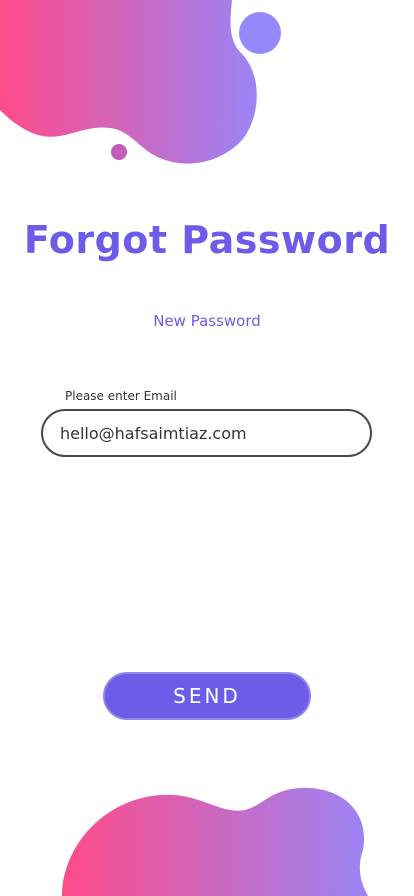 The height and width of the screenshot is (896, 414). What do you see at coordinates (140, 82) in the screenshot?
I see `decorative-blob-top` at bounding box center [140, 82].